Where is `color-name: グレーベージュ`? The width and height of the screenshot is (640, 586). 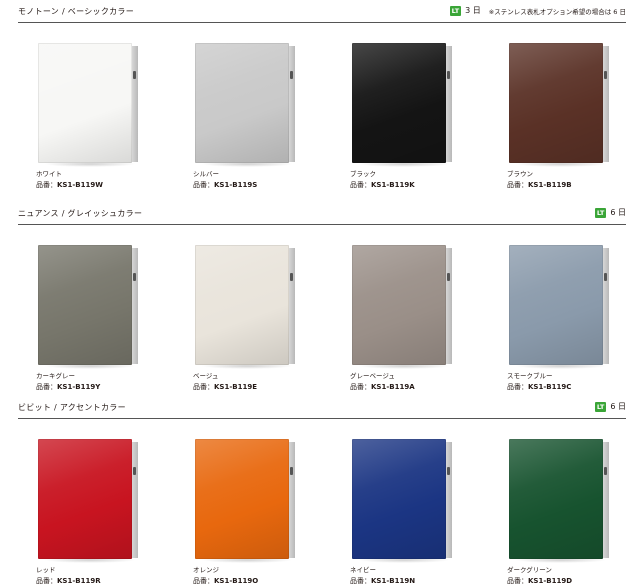 color-name: グレーベージュ is located at coordinates (372, 376).